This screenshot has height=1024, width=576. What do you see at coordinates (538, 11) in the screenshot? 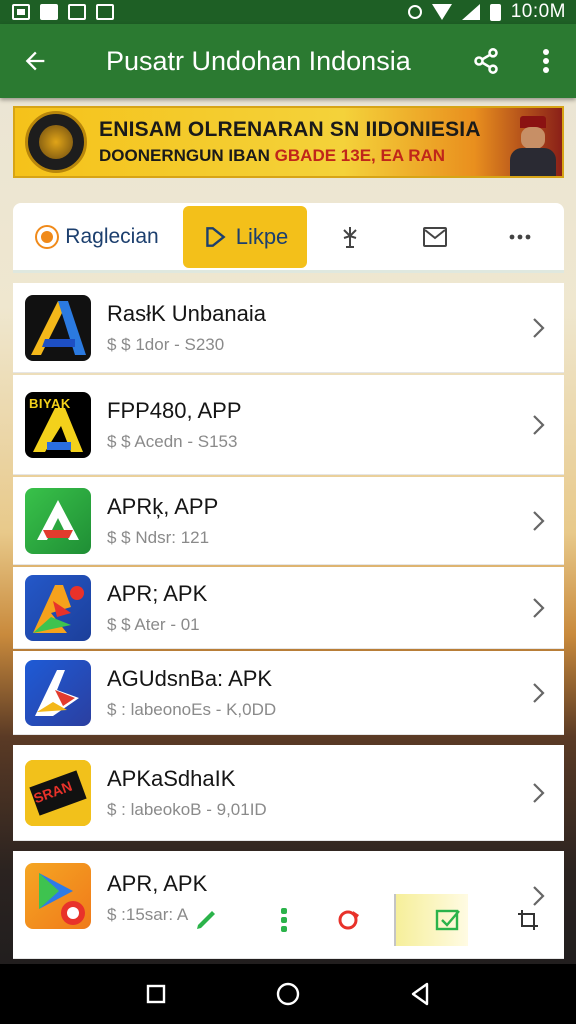
I see `clock: 10:0M` at bounding box center [538, 11].